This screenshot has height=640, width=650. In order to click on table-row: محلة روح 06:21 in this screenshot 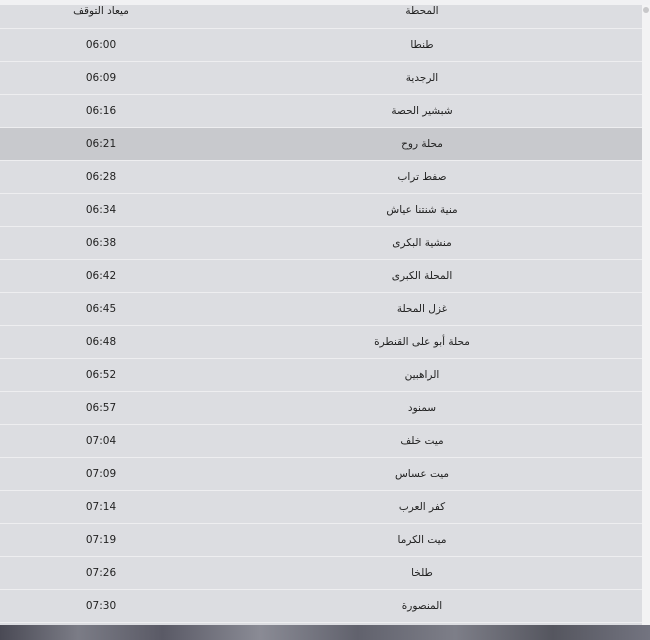, I will do `click(321, 144)`.